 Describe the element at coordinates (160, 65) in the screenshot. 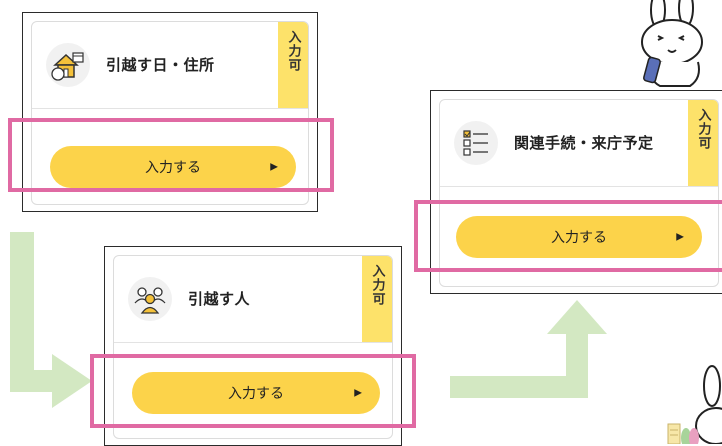

I see `card-title: 引越す日・住所` at that location.